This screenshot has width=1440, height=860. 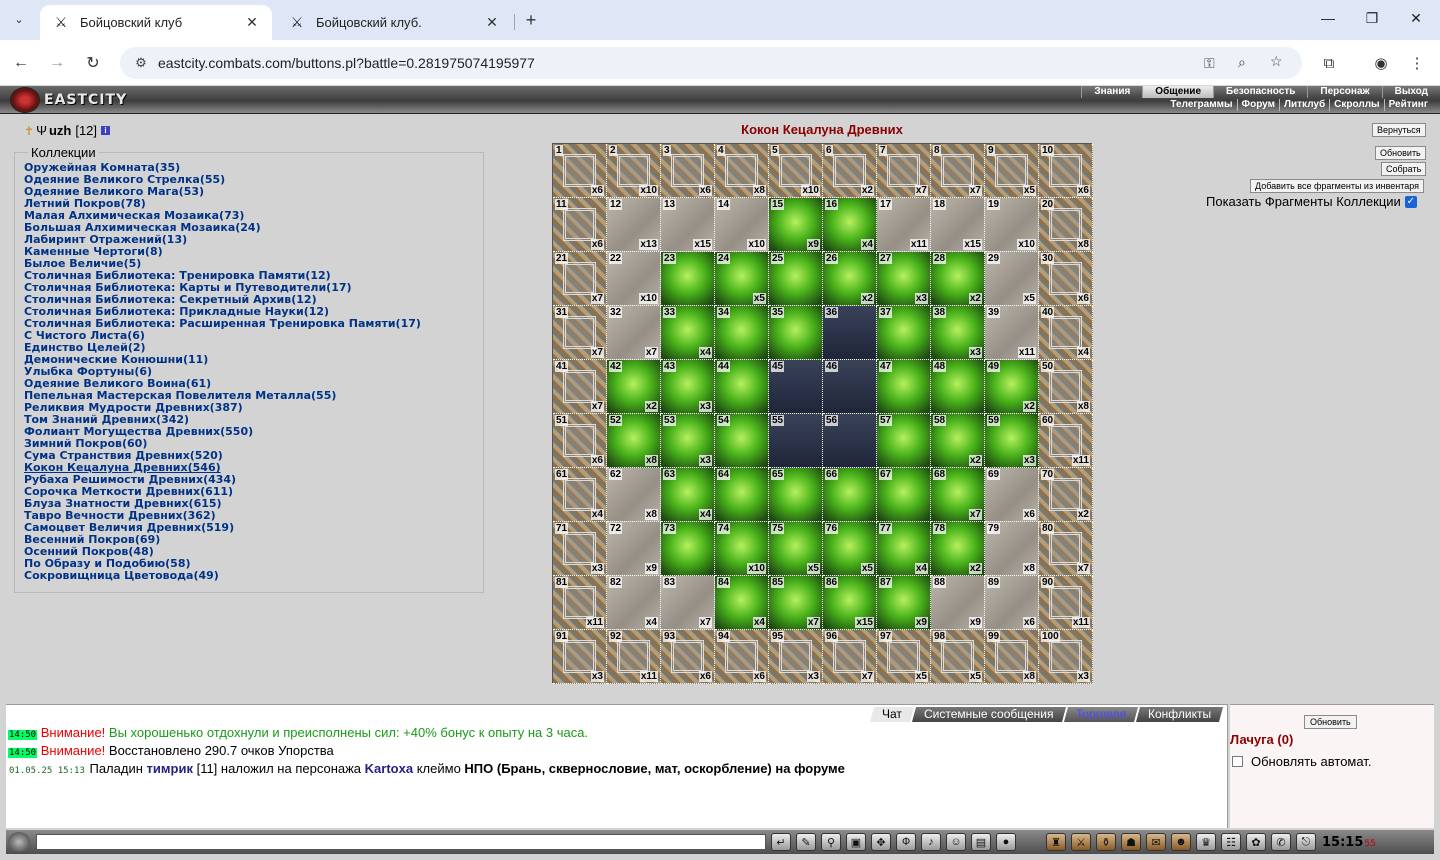 What do you see at coordinates (688, 441) in the screenshot?
I see `fragment-cell: 53 x3` at bounding box center [688, 441].